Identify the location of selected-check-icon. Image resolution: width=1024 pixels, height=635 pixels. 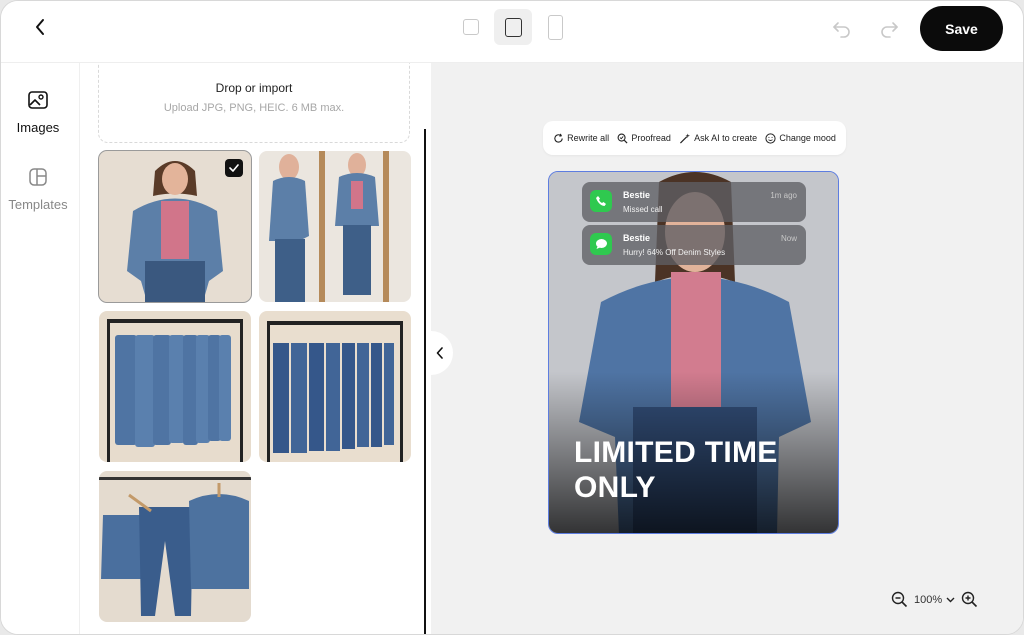
(234, 168).